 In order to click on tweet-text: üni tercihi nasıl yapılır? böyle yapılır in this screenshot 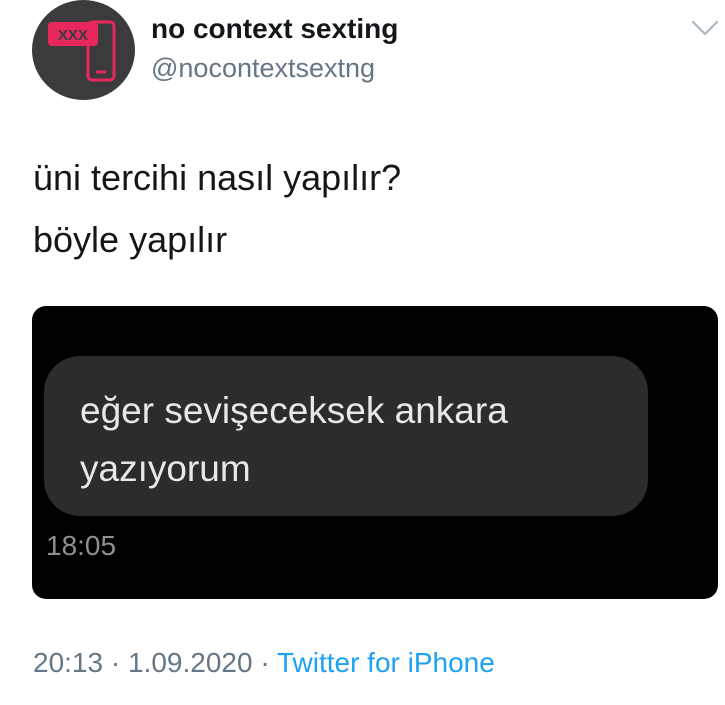, I will do `click(217, 209)`.